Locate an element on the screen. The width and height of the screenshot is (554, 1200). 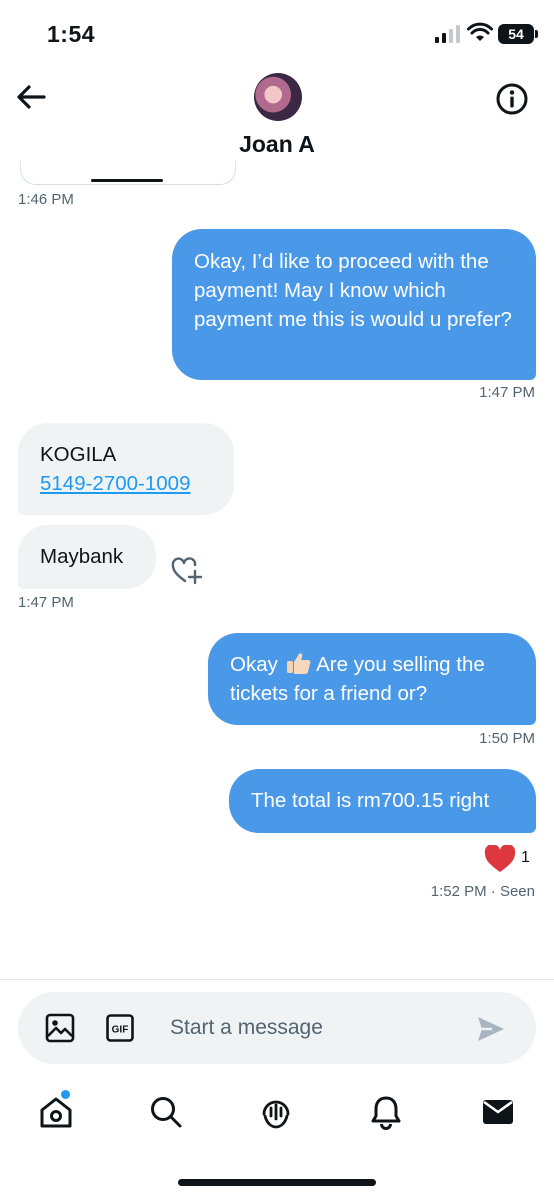
message-timestamp: 1:50 PM is located at coordinates (507, 738).